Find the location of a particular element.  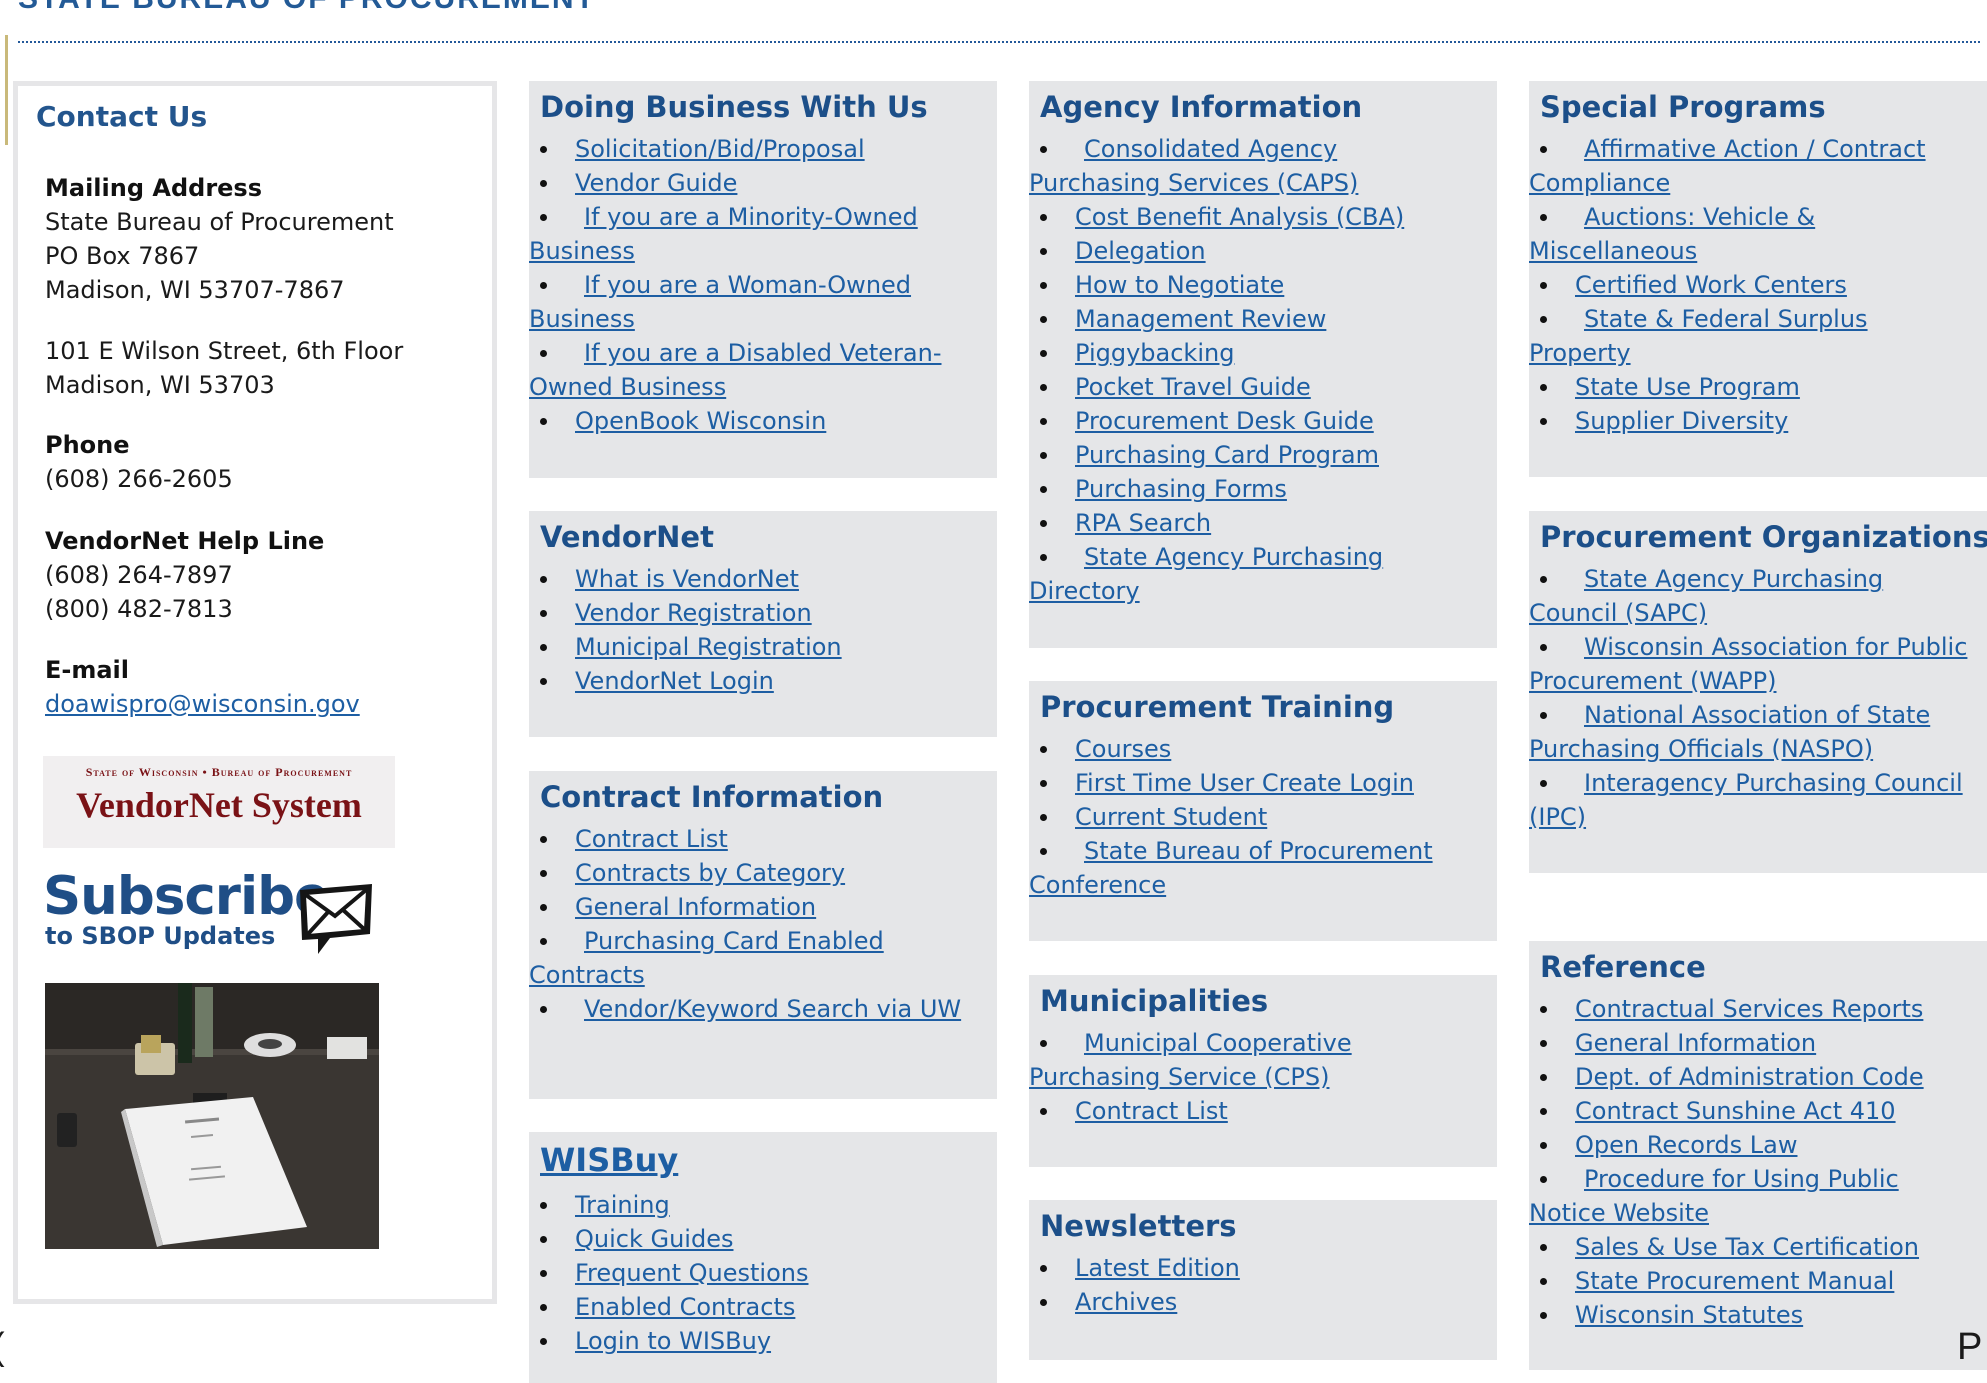

link: Auctions: Vehicle & Miscellaneous is located at coordinates (1672, 234).